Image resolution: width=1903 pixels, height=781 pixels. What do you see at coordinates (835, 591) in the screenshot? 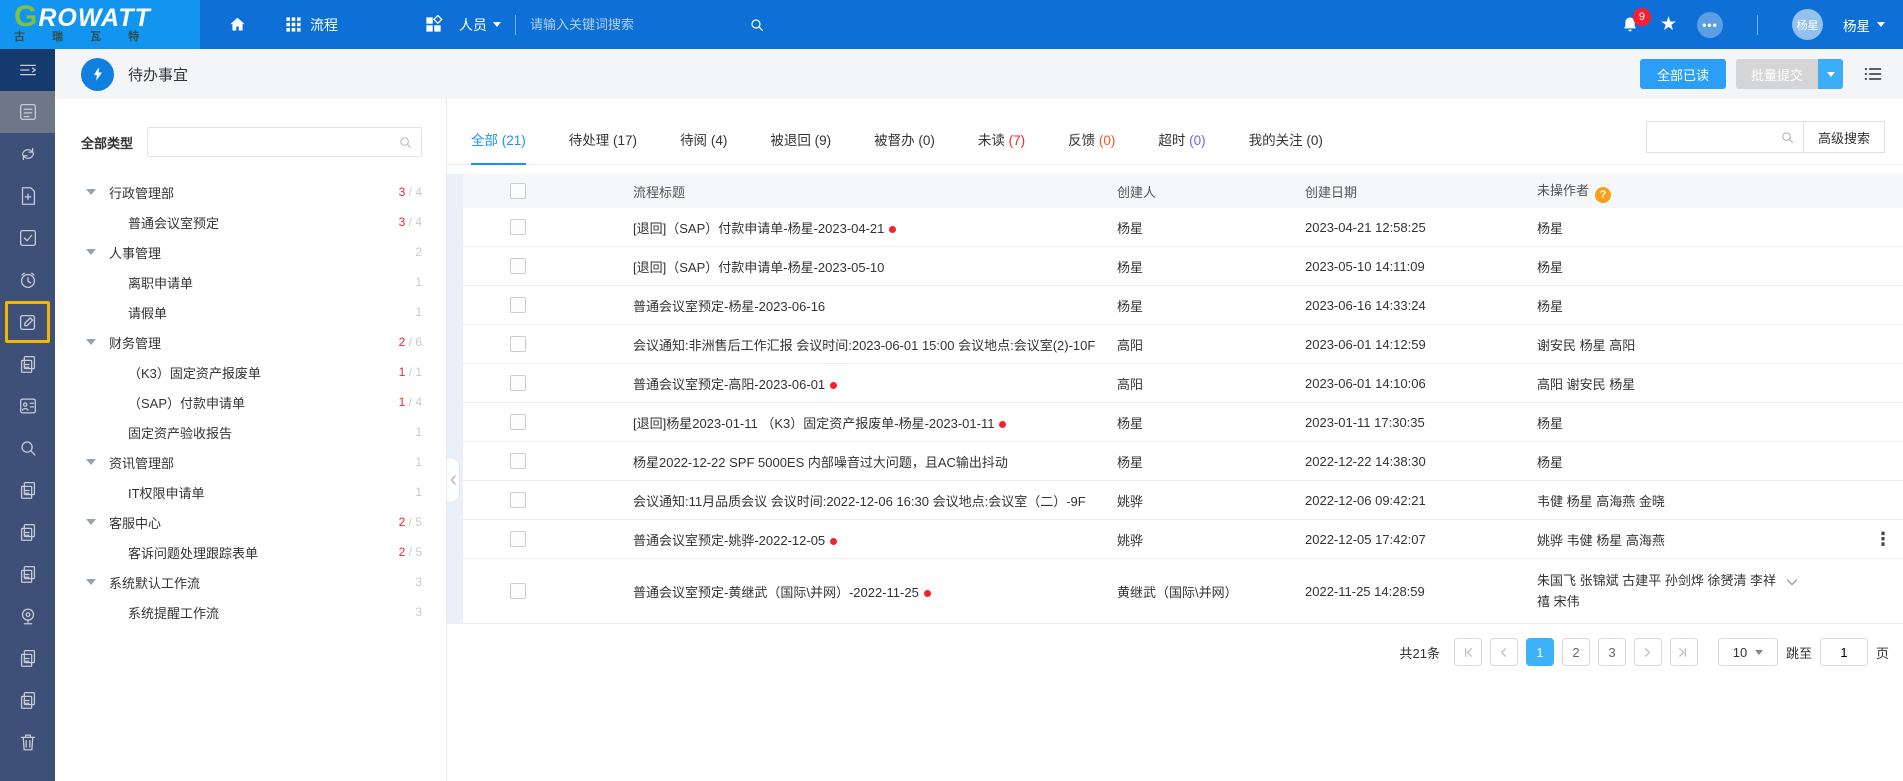
I see `row-title-link: 普通会议室预定-黄继武（国际\并网）-2022-11-25` at bounding box center [835, 591].